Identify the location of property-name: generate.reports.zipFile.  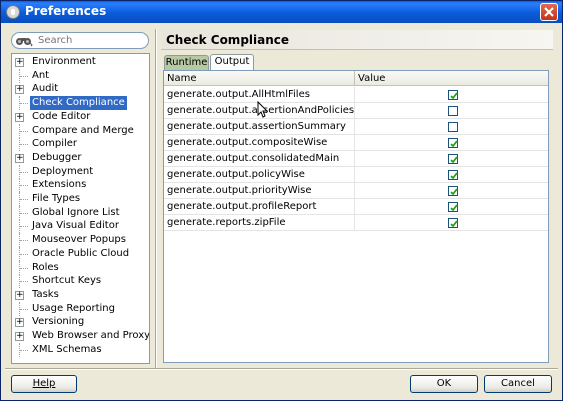
(259, 223).